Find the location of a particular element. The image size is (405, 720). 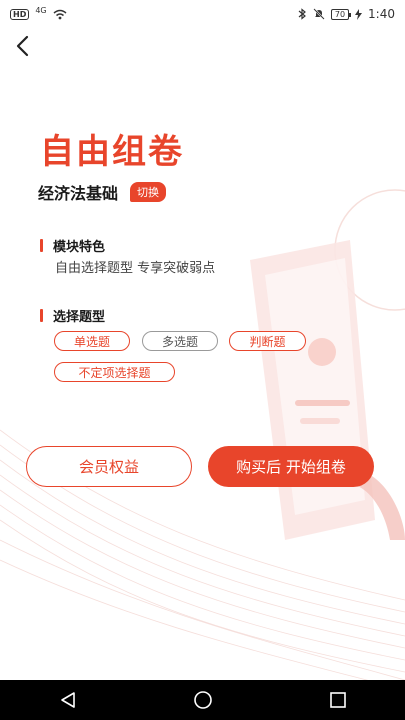

bluetooth-icon is located at coordinates (302, 14).